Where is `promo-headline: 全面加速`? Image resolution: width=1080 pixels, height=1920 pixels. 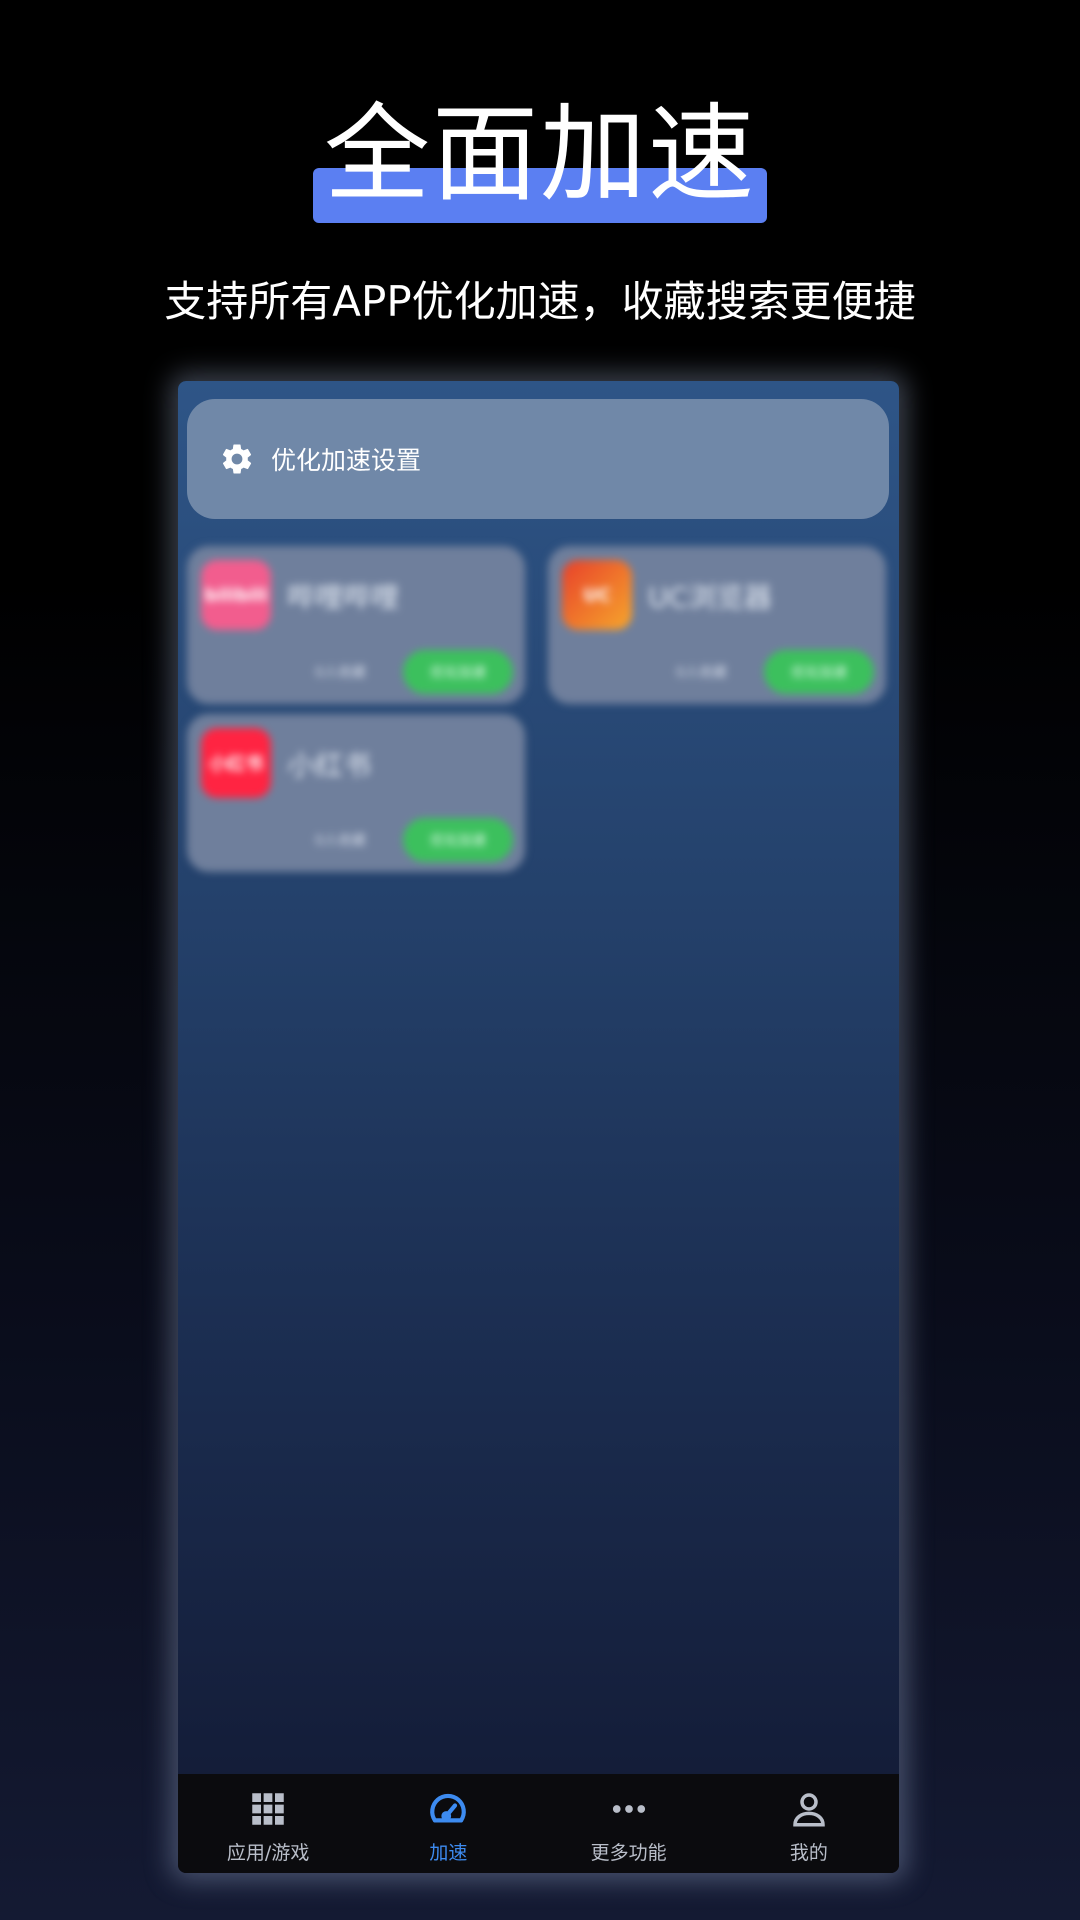
promo-headline: 全面加速 is located at coordinates (540, 154).